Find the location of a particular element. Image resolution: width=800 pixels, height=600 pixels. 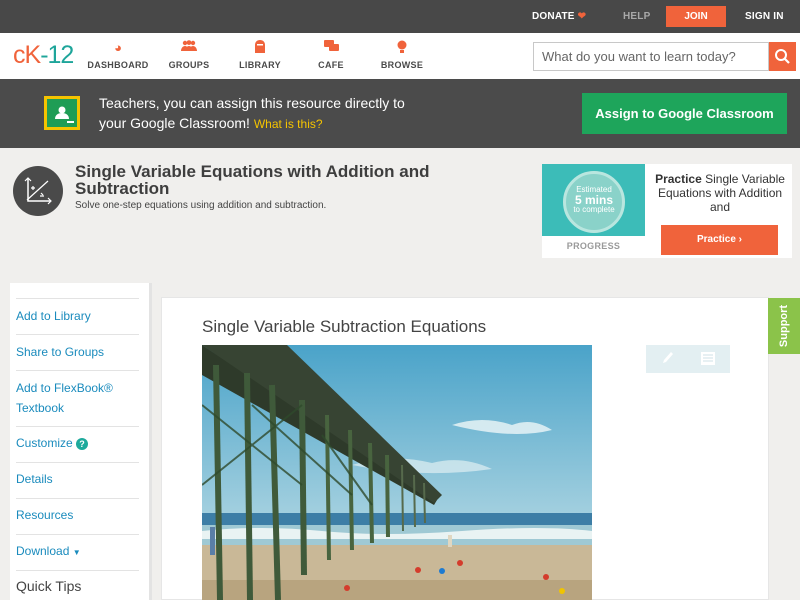

notes-icon is located at coordinates (708, 361).